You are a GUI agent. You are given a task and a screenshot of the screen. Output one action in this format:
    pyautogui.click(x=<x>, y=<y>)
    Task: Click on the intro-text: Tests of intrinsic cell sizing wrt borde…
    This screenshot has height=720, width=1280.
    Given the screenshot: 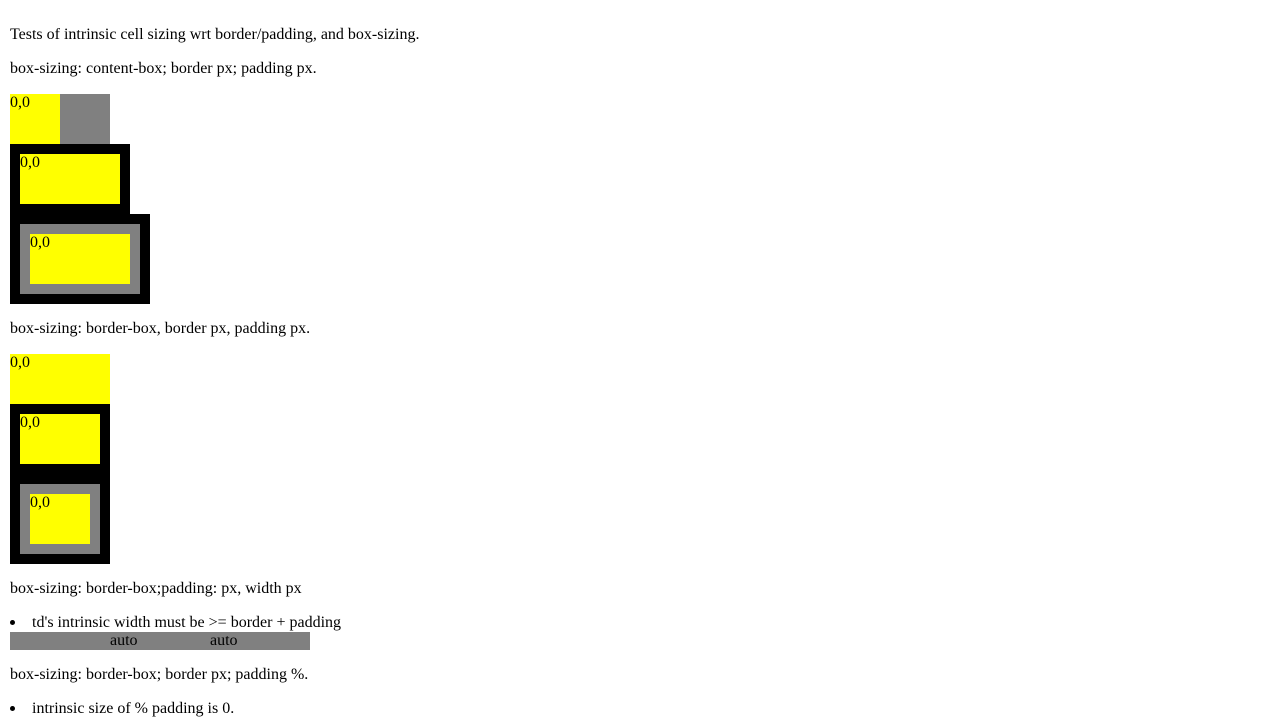 What is the action you would take?
    pyautogui.click(x=215, y=34)
    